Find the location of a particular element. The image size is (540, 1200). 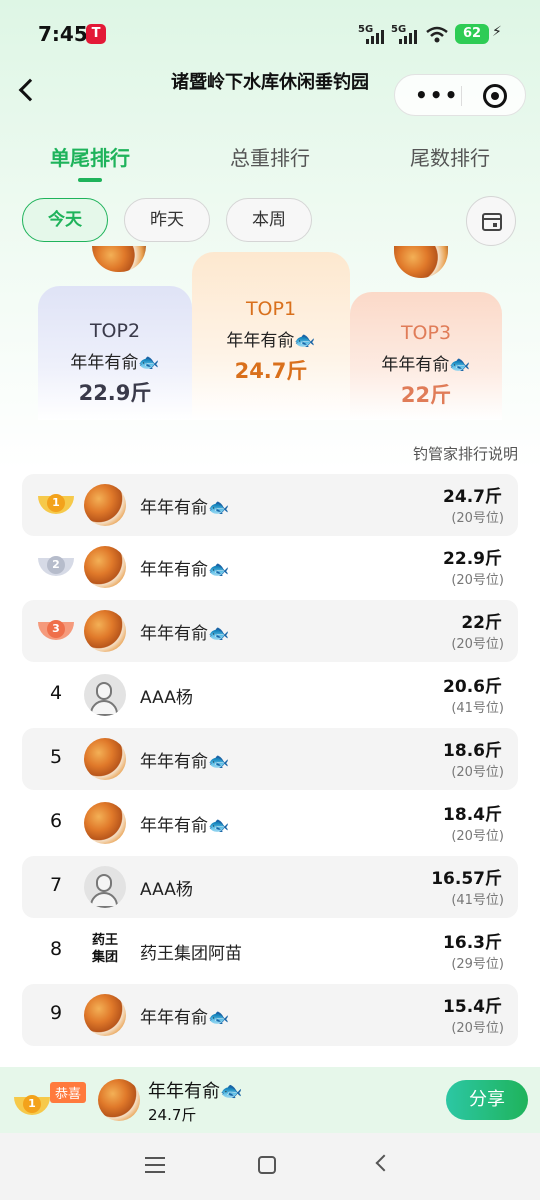

recent-apps-icon is located at coordinates (155, 1165).